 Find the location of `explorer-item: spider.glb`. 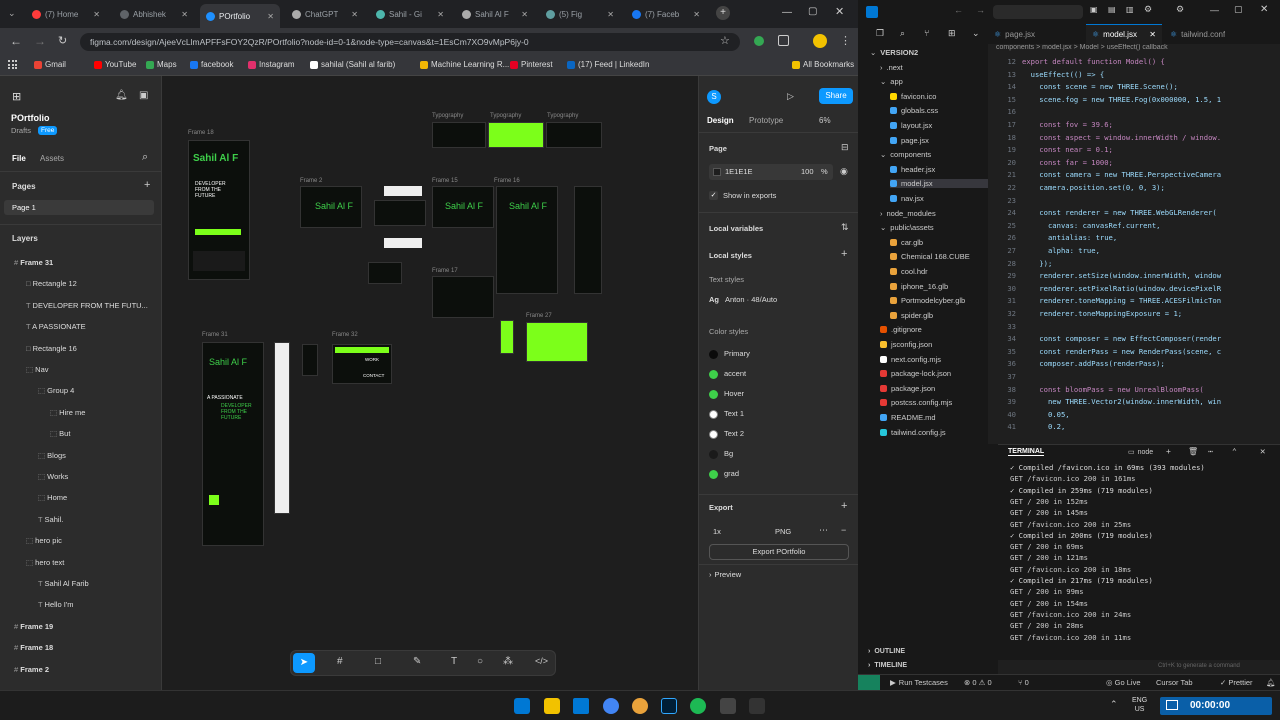

explorer-item: spider.glb is located at coordinates (911, 315).